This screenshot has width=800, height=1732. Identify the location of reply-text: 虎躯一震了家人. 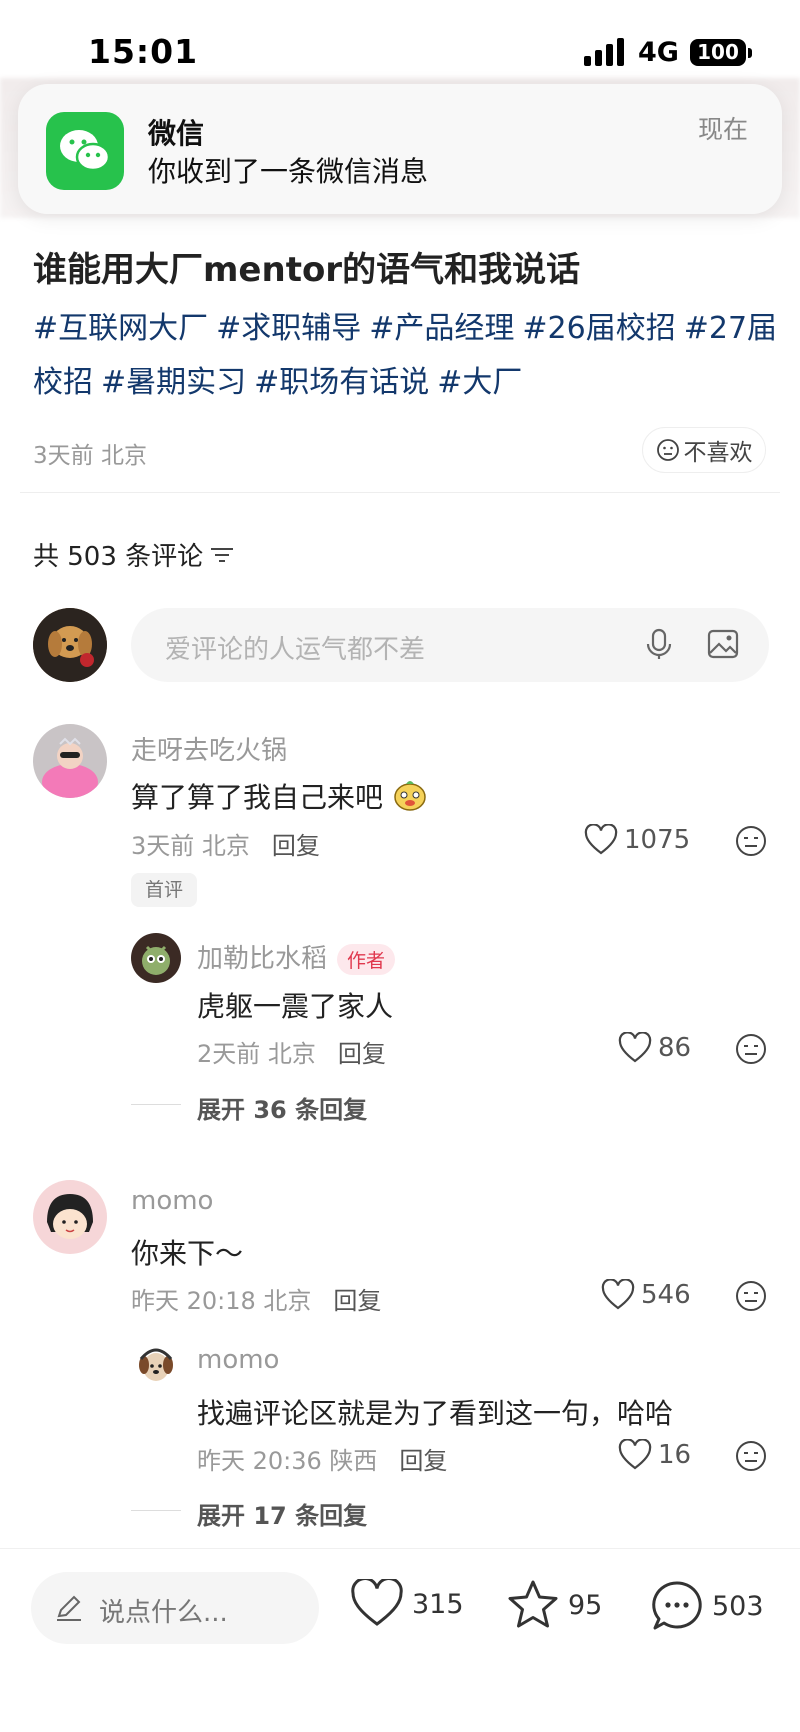
(295, 1006).